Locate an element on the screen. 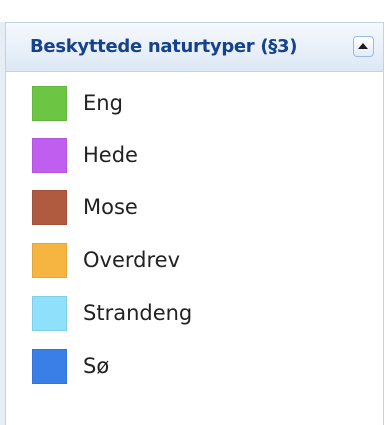 This screenshot has width=387, height=425. collapse-button is located at coordinates (363, 46).